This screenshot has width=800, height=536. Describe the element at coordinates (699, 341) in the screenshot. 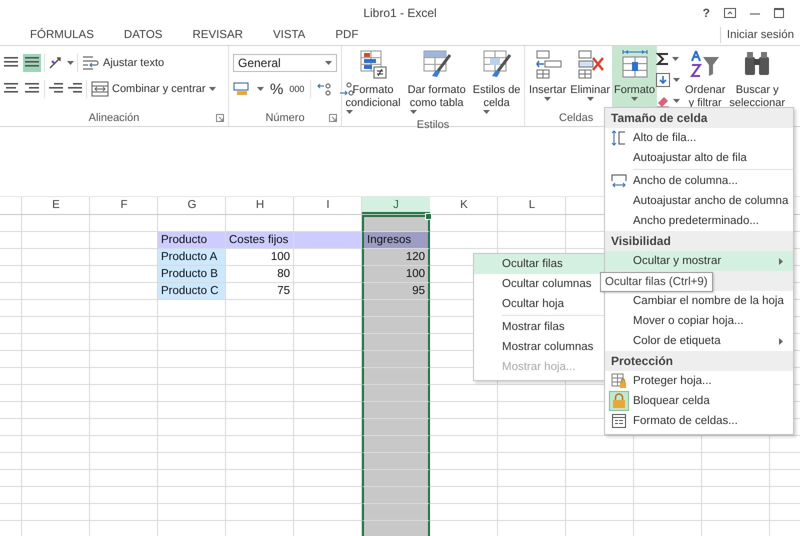

I see `menu-item: Color de etiqueta` at that location.